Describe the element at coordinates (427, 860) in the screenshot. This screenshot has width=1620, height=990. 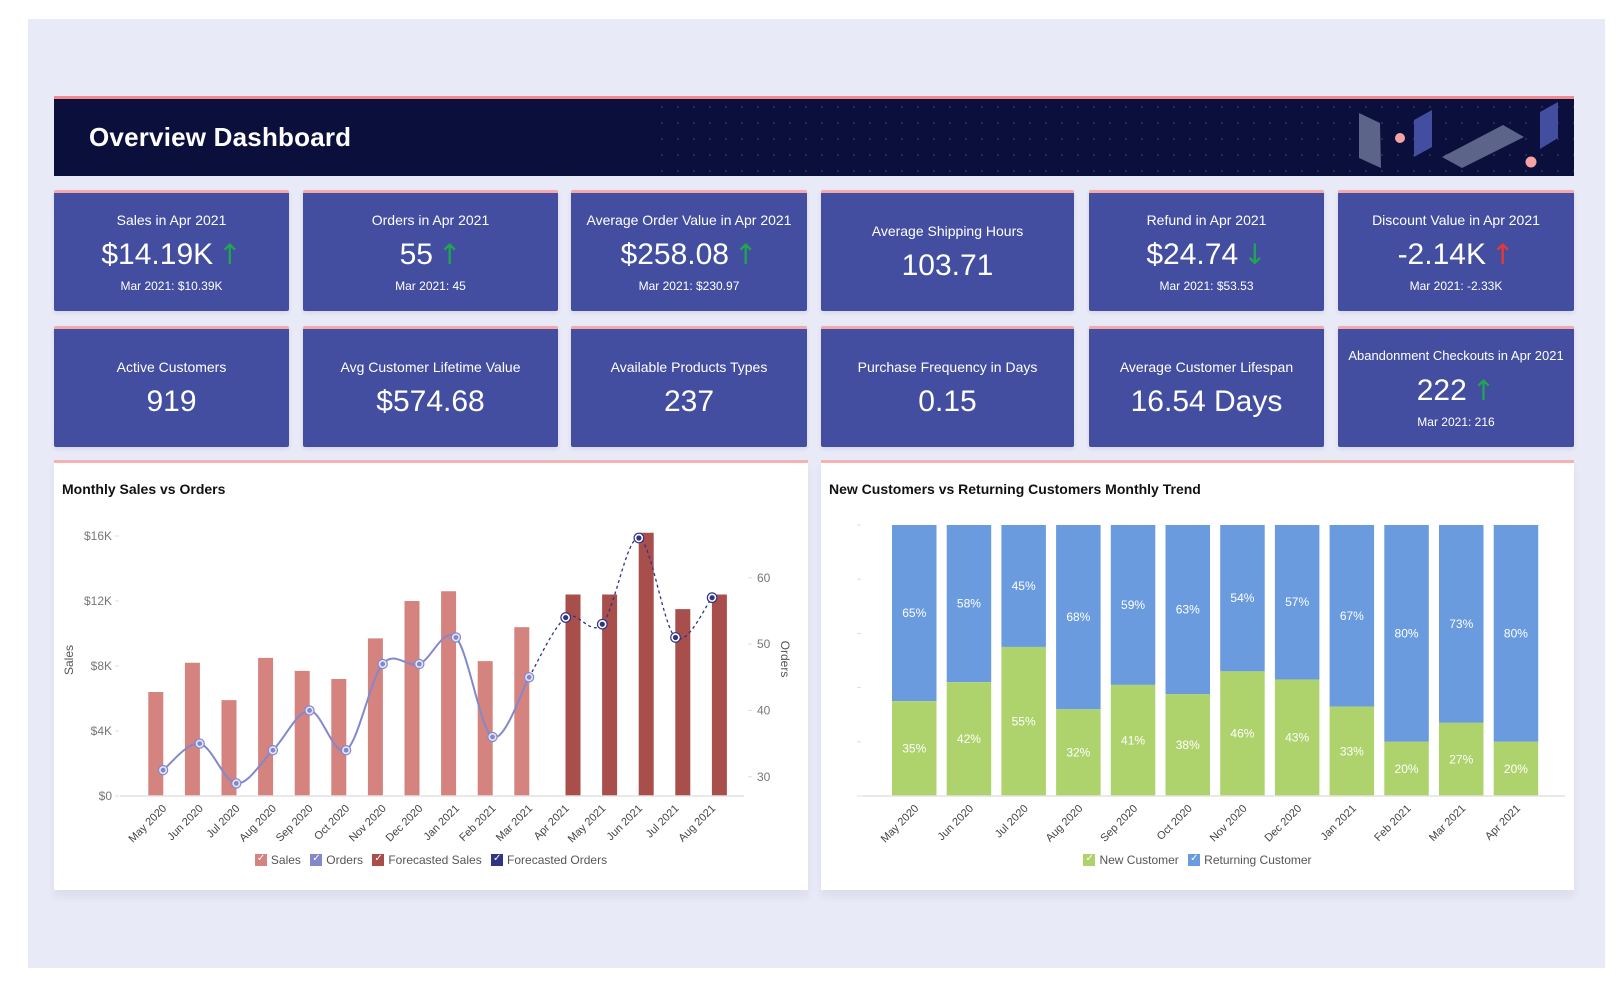
I see `legend-item-forecasted-sales: Forecasted Sales` at that location.